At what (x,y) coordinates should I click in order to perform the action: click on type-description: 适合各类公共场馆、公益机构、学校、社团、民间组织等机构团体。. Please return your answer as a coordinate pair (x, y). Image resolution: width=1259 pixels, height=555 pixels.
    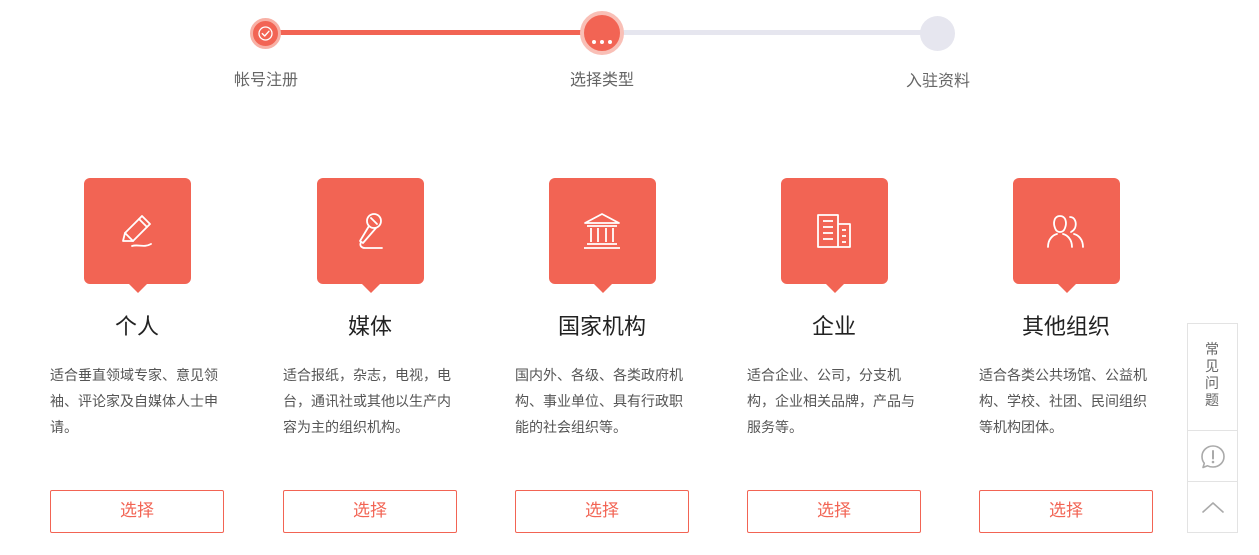
    Looking at the image, I should click on (1063, 402).